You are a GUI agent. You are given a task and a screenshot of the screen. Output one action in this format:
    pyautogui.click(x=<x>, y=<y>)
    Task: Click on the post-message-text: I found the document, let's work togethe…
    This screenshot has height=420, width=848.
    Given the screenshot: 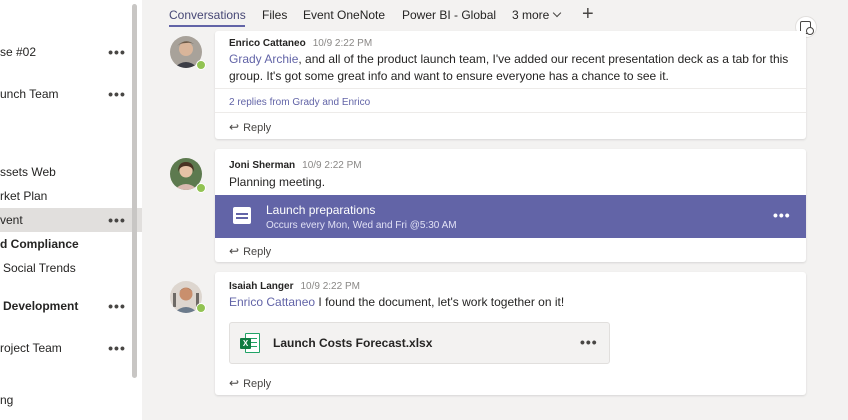 What is the action you would take?
    pyautogui.click(x=440, y=302)
    